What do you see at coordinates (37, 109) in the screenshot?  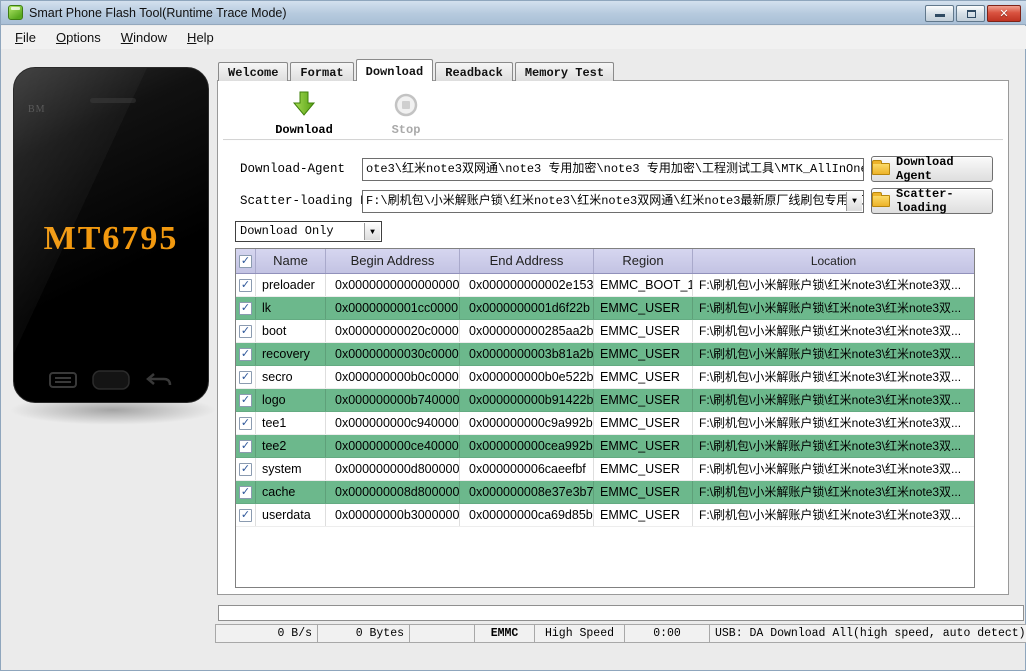 I see `phone-brand-label: BM` at bounding box center [37, 109].